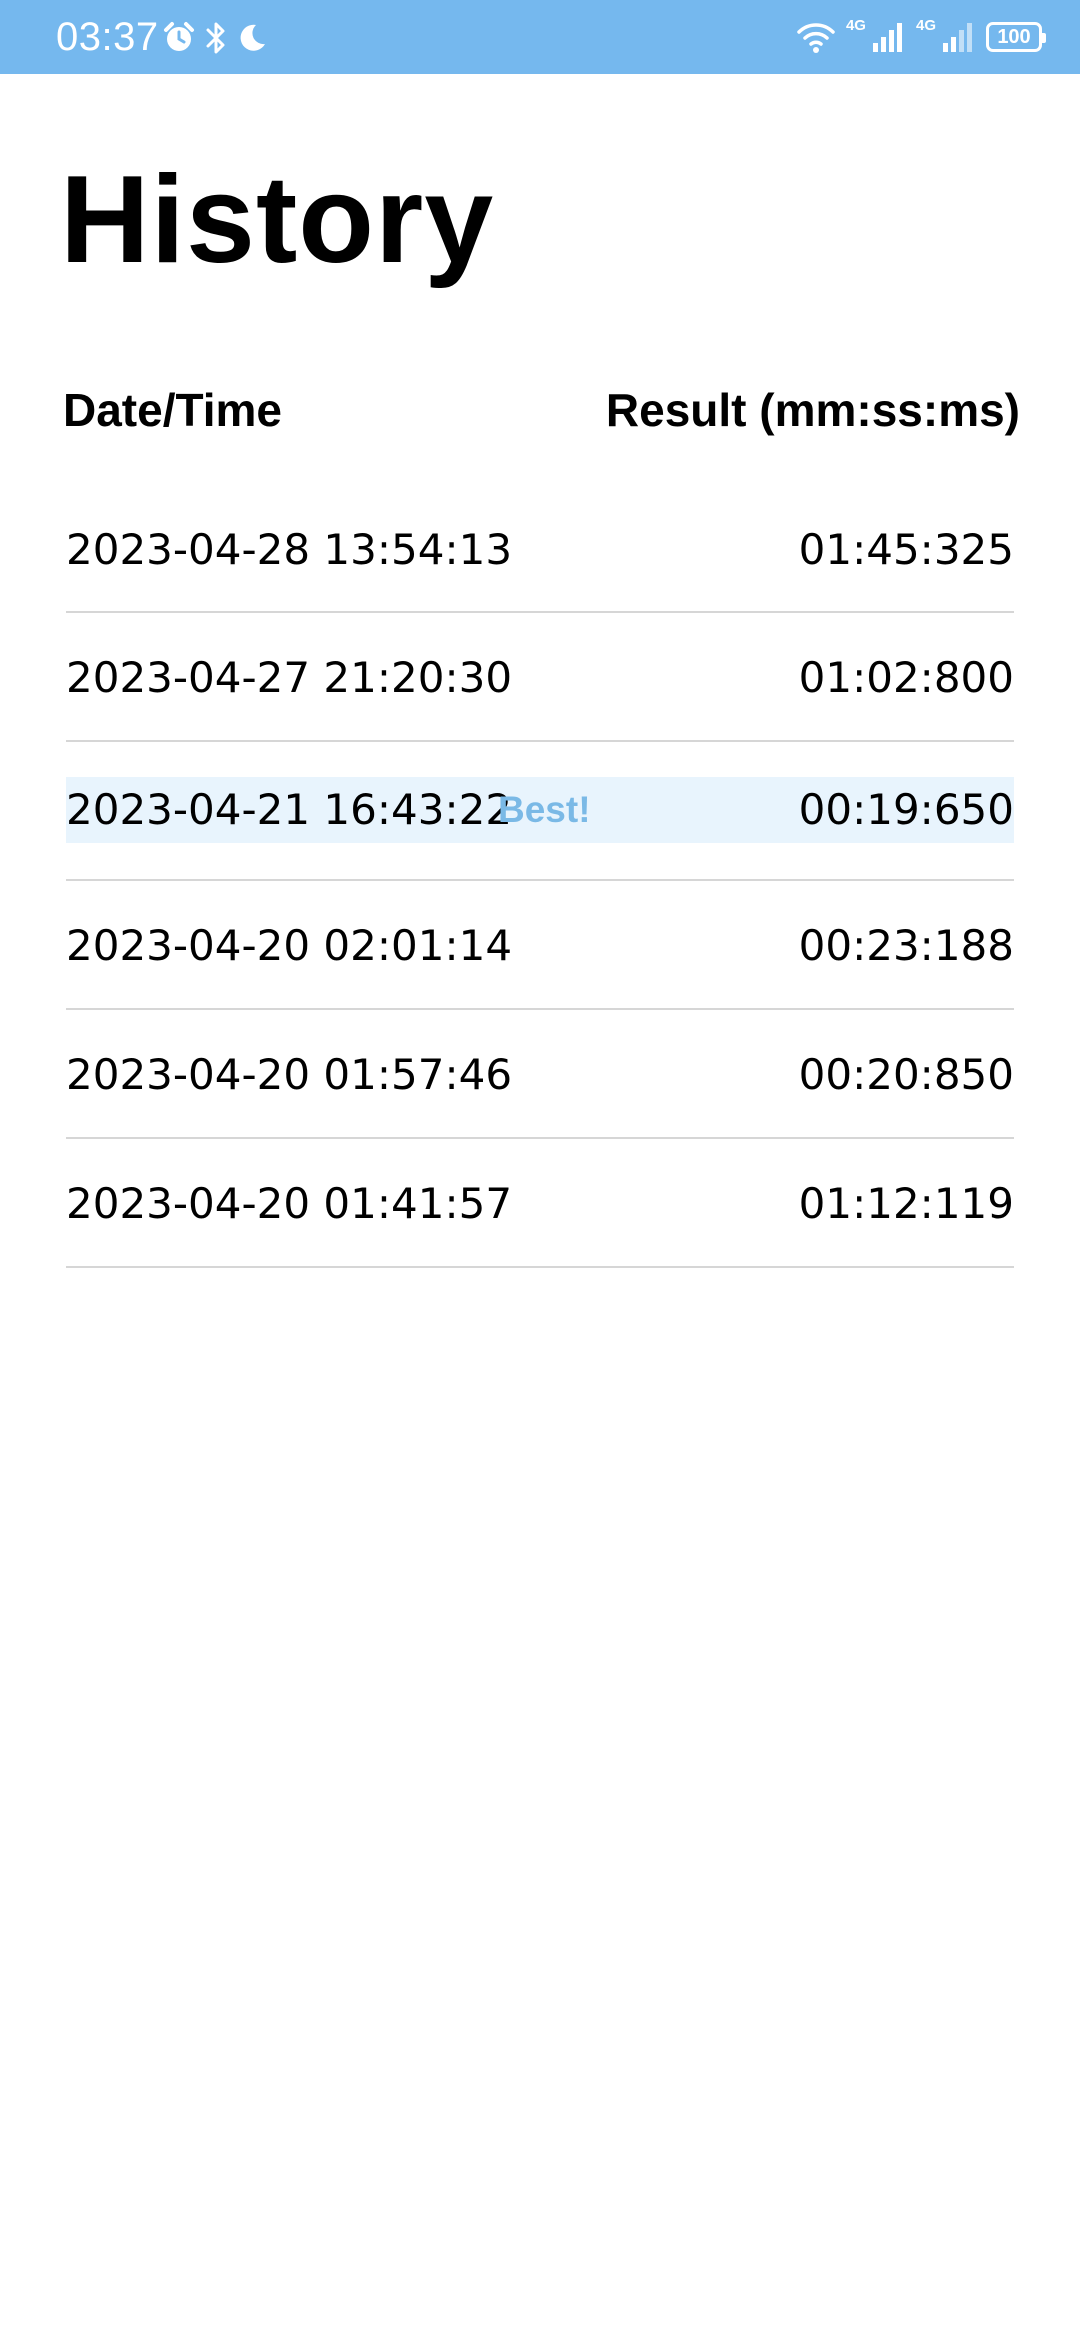 The image size is (1080, 2340). What do you see at coordinates (540, 945) in the screenshot?
I see `history-row: 2023-04-20 02:01:14 00:23:188` at bounding box center [540, 945].